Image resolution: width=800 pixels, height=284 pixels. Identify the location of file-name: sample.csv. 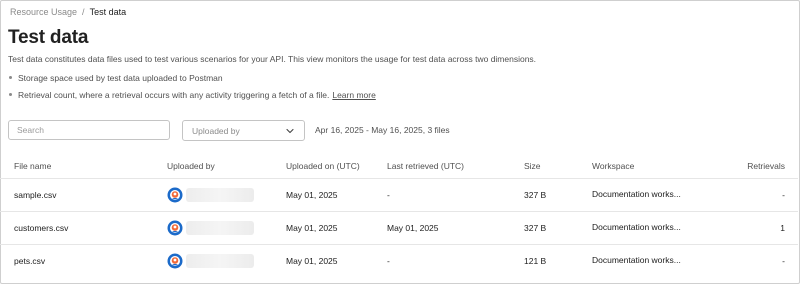
(35, 195).